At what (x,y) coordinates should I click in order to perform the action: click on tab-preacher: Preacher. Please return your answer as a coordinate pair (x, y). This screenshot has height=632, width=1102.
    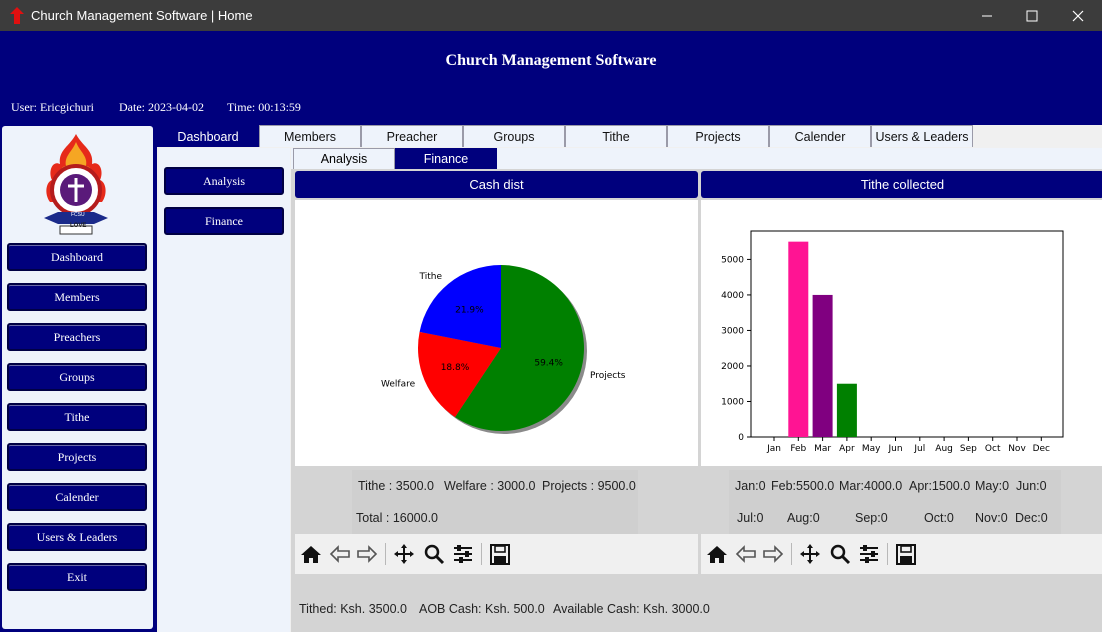
    Looking at the image, I should click on (412, 136).